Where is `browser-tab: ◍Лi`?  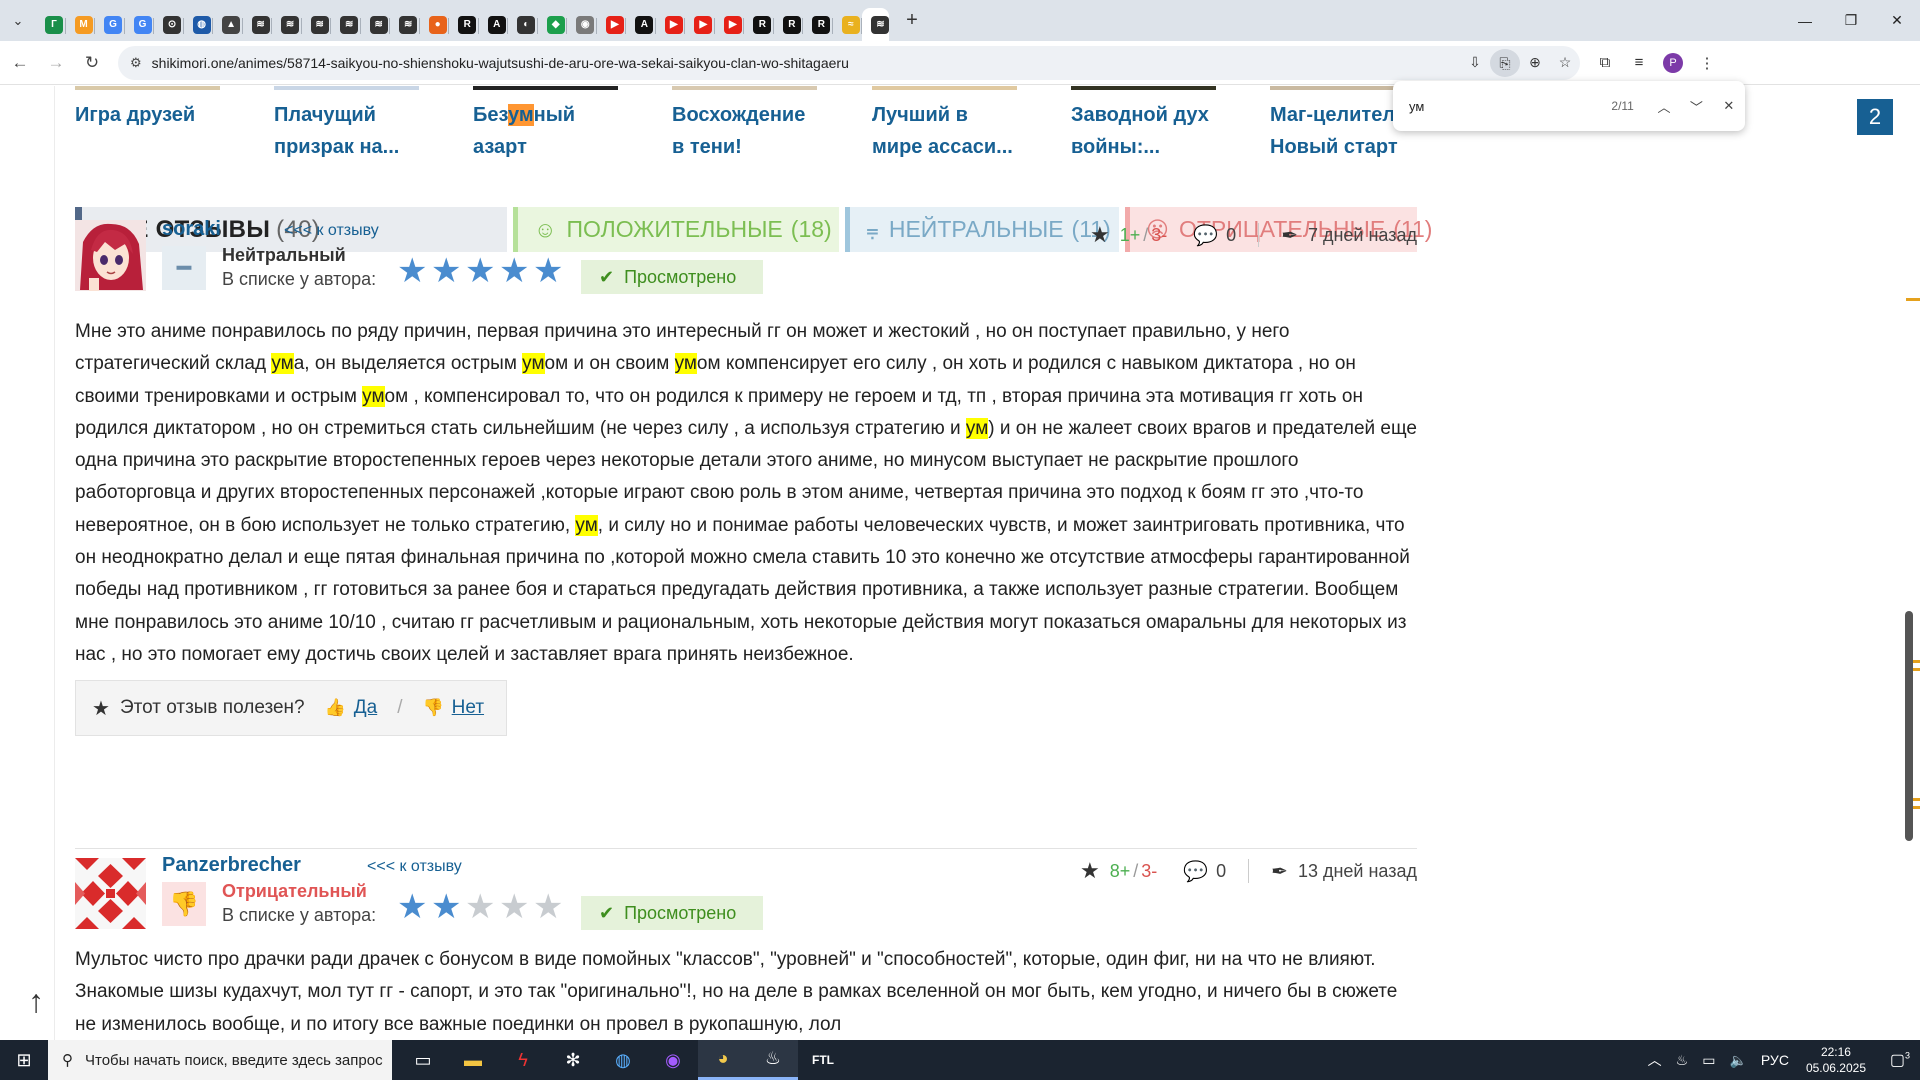 browser-tab: ◍Лi is located at coordinates (199, 25).